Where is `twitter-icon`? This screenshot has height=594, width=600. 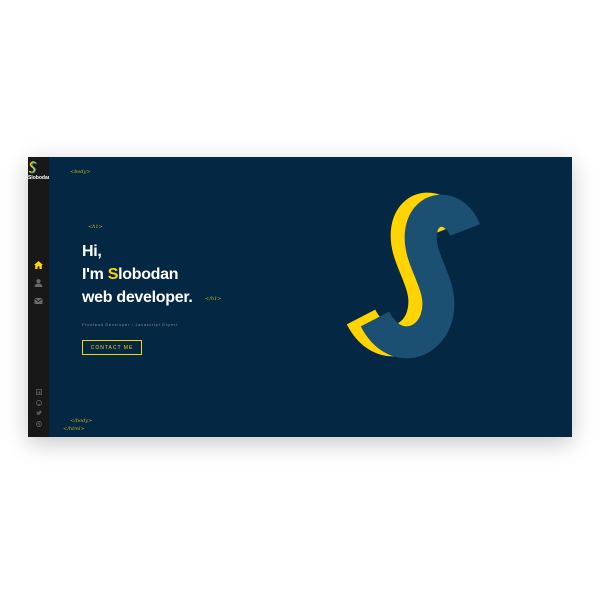 twitter-icon is located at coordinates (38, 412).